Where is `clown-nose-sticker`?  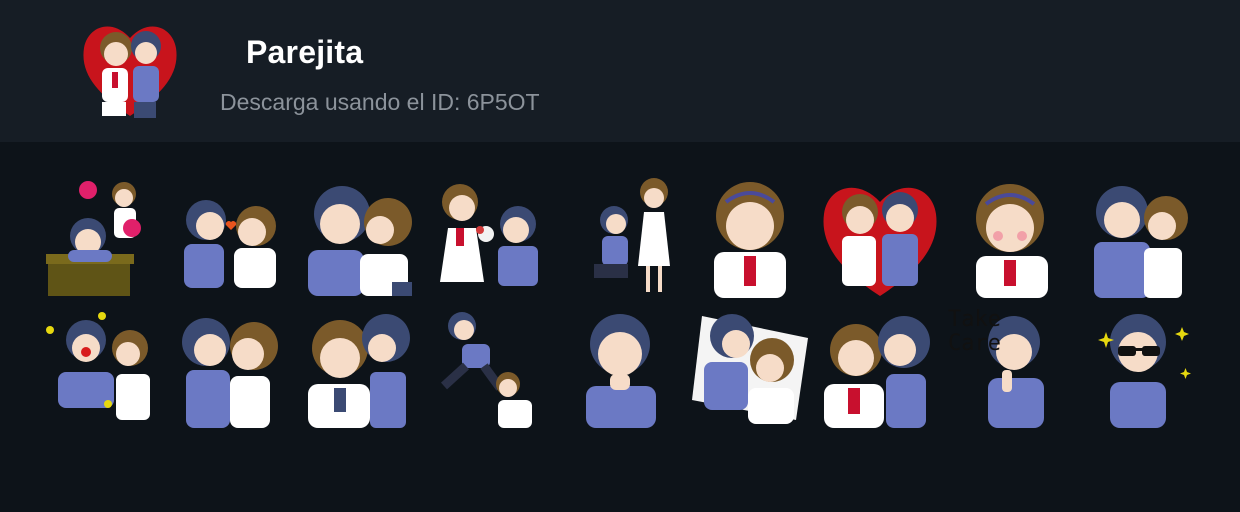
clown-nose-sticker is located at coordinates (99, 370).